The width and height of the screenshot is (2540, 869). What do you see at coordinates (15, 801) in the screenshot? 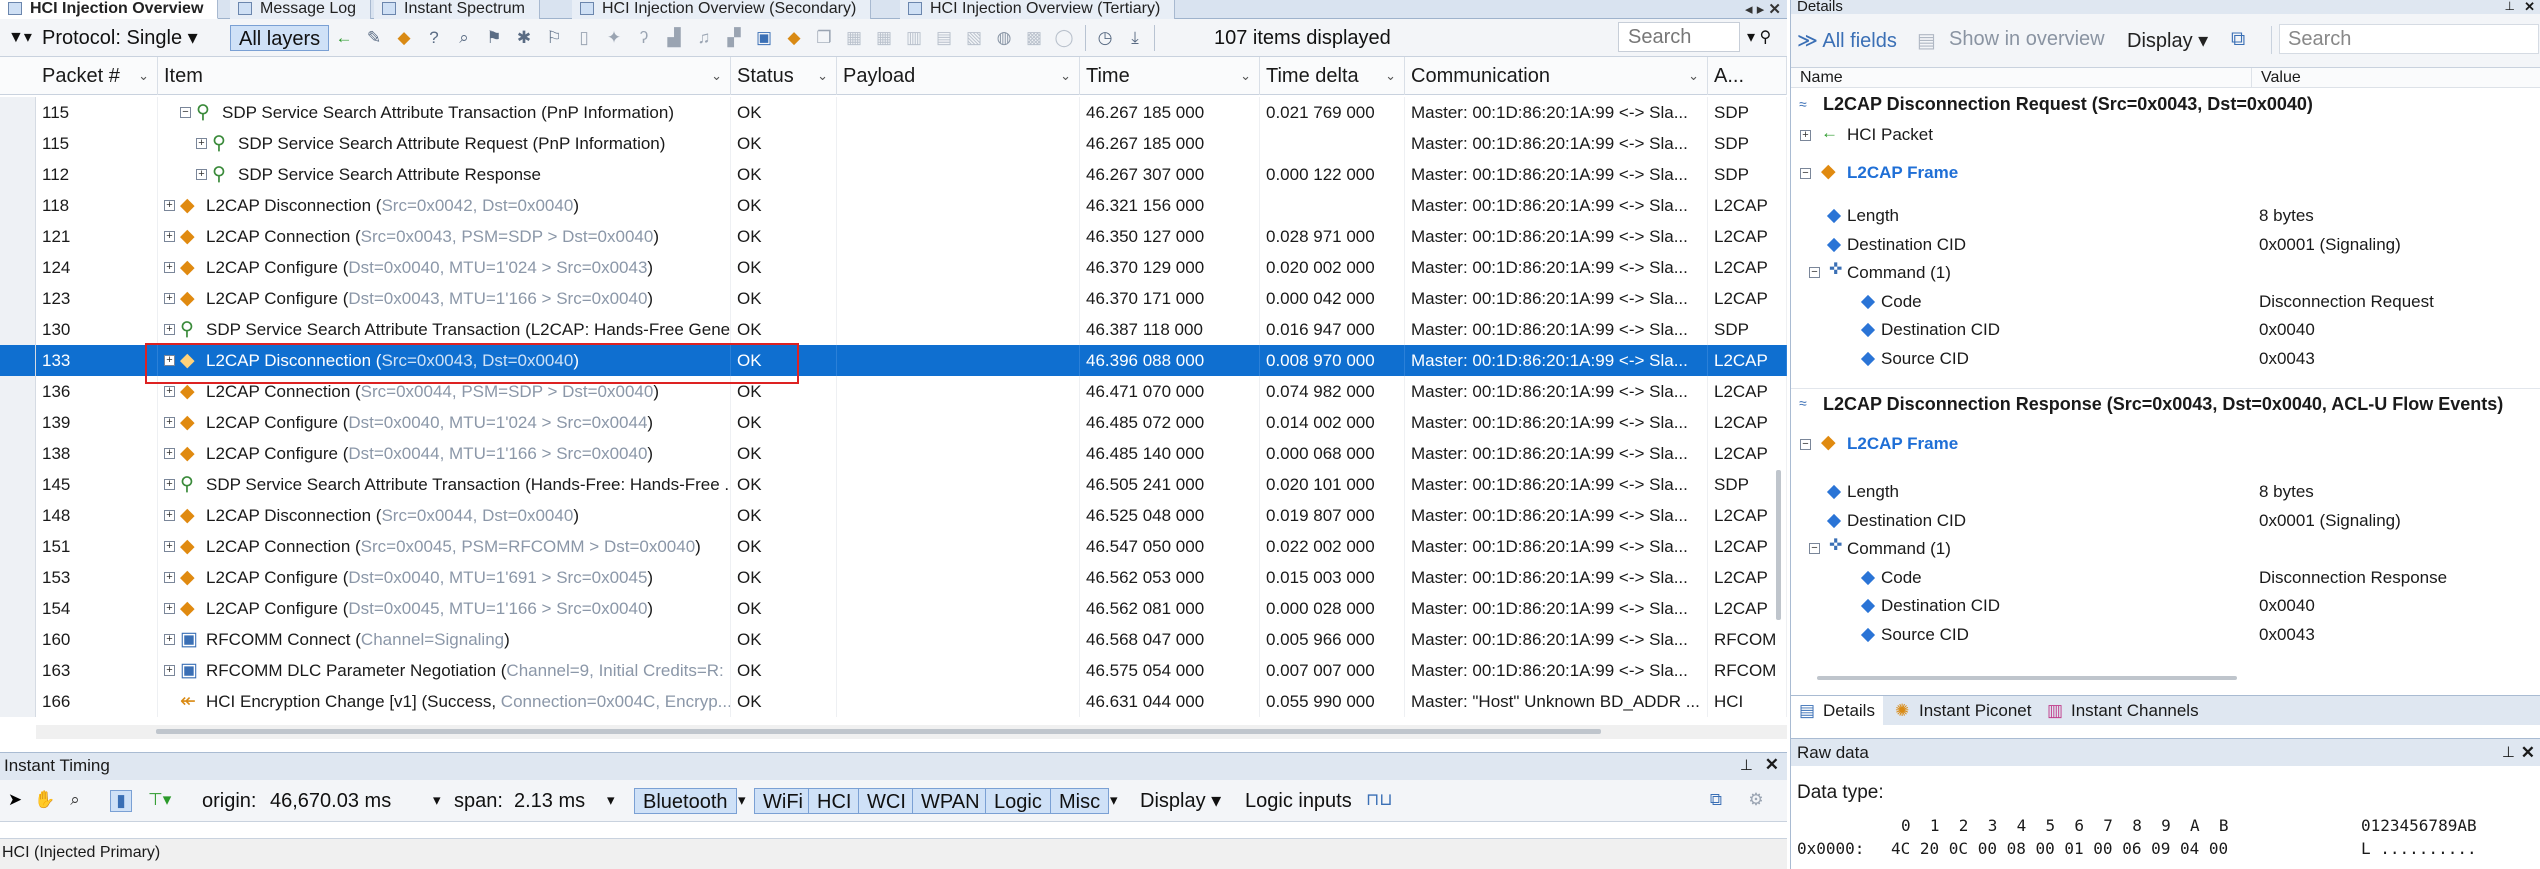
I see `pointer-icon: ➤` at bounding box center [15, 801].